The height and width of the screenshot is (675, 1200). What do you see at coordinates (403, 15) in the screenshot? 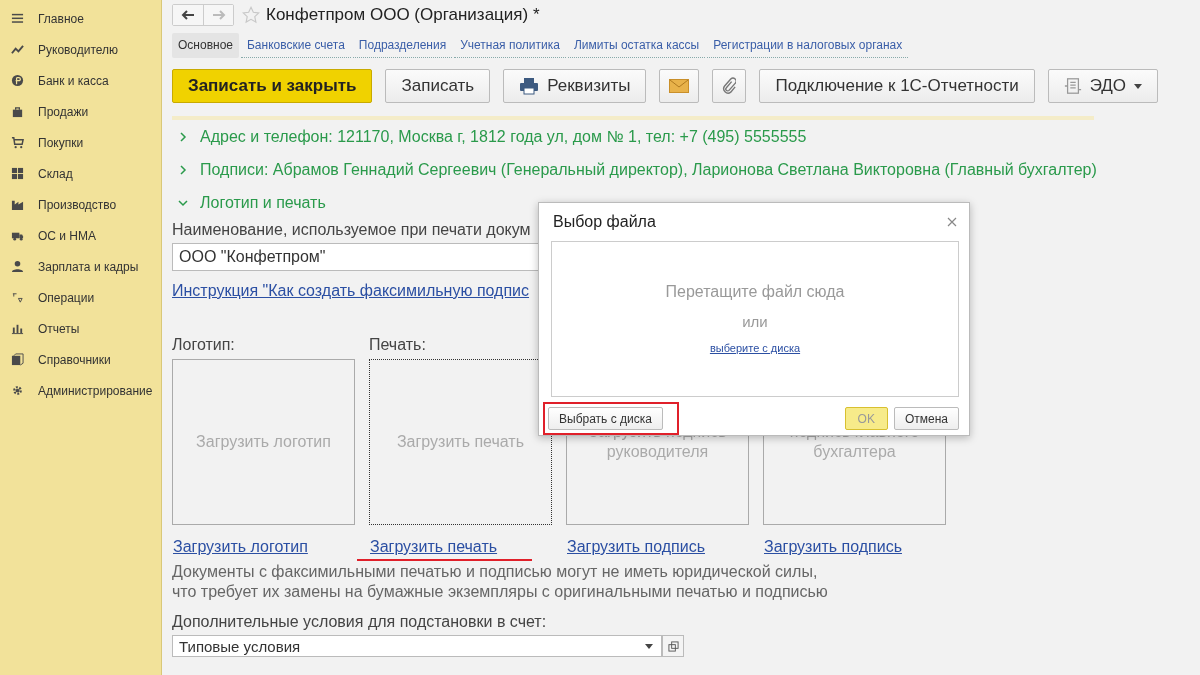
I see `window-title: Конфетпром ООО (Организация) *` at bounding box center [403, 15].